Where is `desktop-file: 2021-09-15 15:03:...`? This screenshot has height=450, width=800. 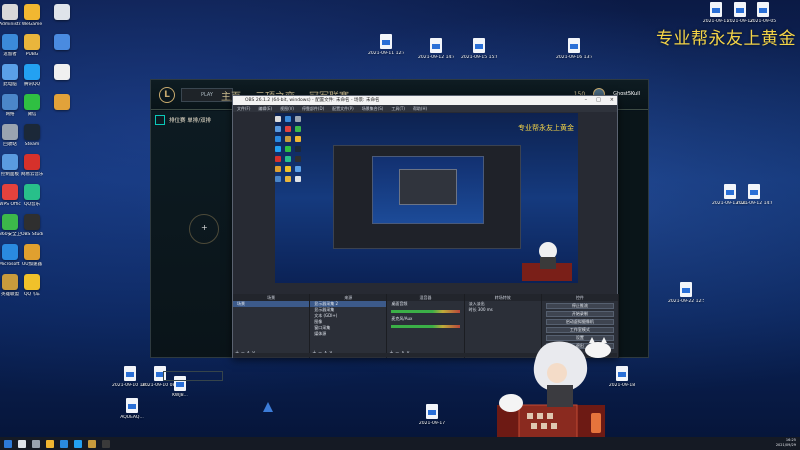 desktop-file: 2021-09-15 15:03:... is located at coordinates (479, 55).